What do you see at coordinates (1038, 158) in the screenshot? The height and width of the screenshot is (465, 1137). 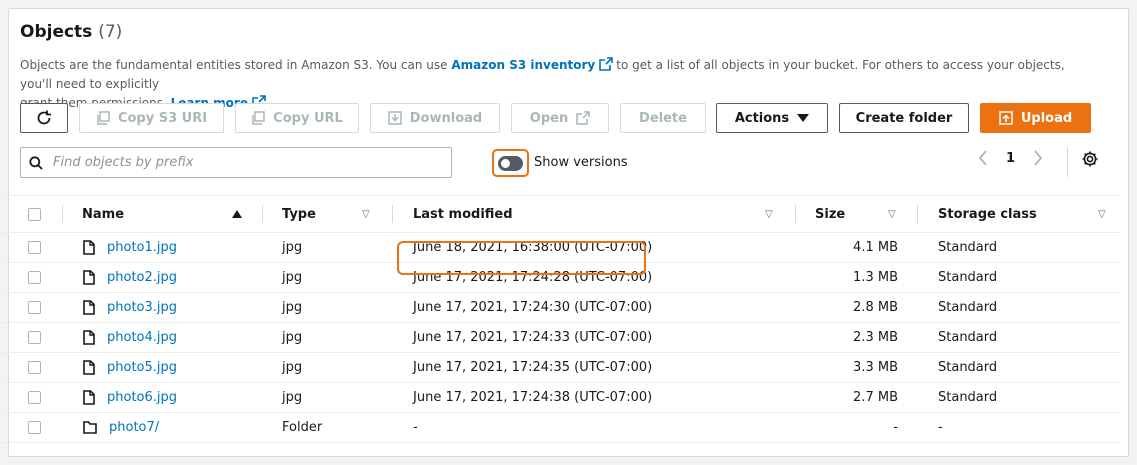 I see `chevron-right-icon` at bounding box center [1038, 158].